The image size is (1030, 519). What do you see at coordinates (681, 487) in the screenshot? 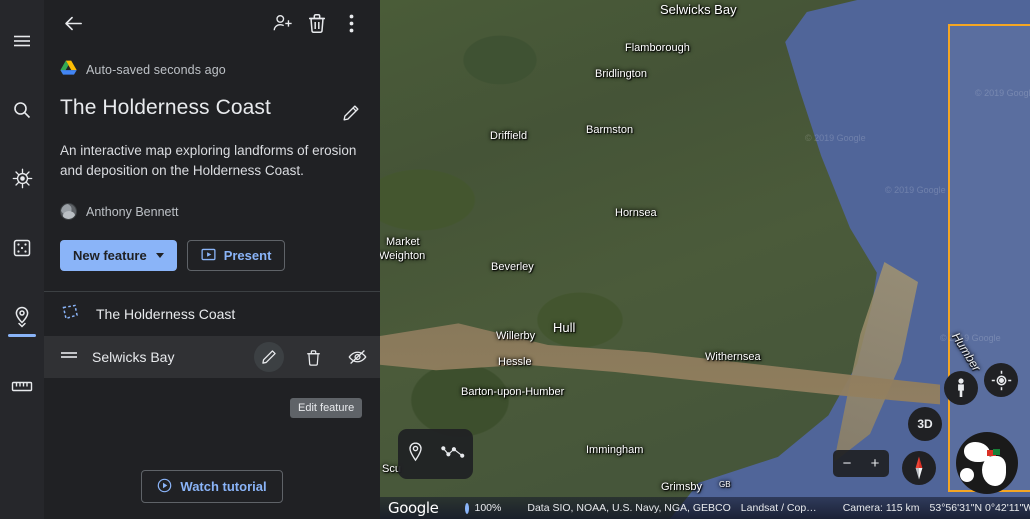
I see `map-label: Grimsby` at bounding box center [681, 487].